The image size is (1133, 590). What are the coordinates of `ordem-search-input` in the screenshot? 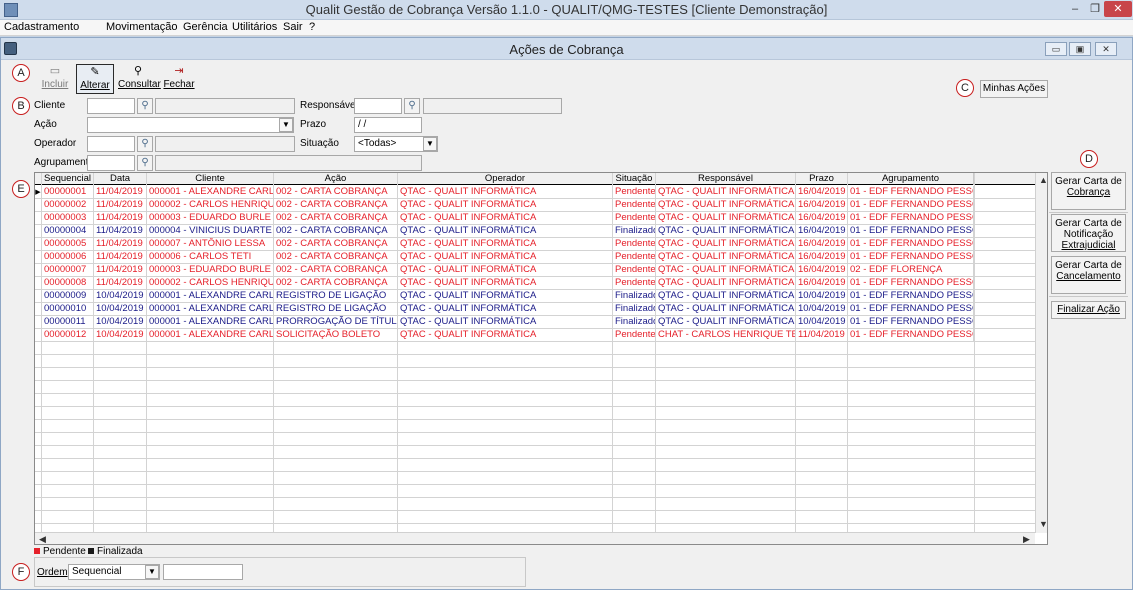 It's located at (203, 572).